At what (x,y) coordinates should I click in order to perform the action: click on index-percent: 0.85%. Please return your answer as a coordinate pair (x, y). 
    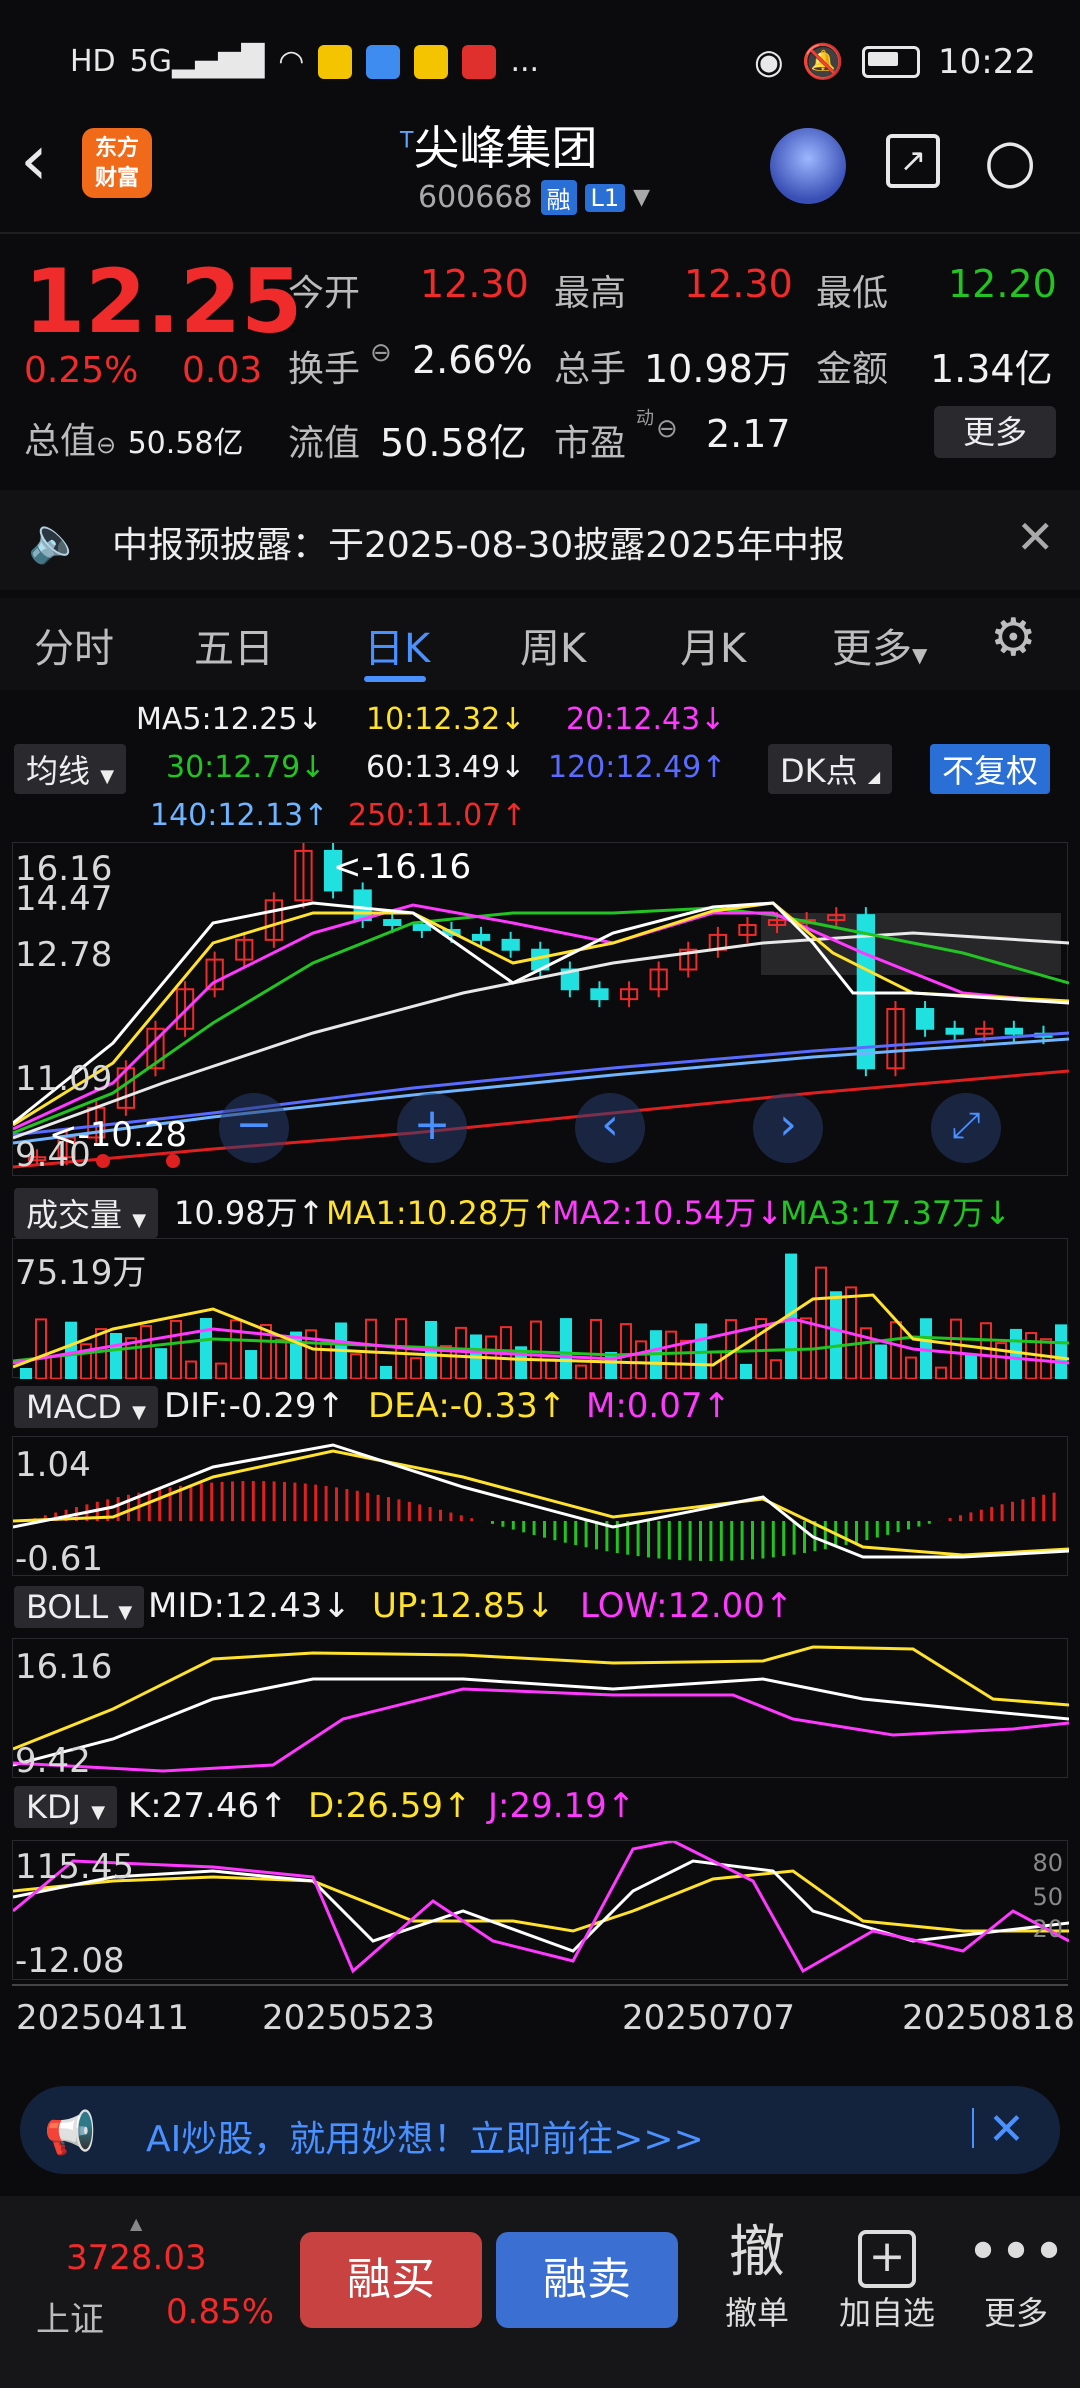
    Looking at the image, I should click on (220, 2312).